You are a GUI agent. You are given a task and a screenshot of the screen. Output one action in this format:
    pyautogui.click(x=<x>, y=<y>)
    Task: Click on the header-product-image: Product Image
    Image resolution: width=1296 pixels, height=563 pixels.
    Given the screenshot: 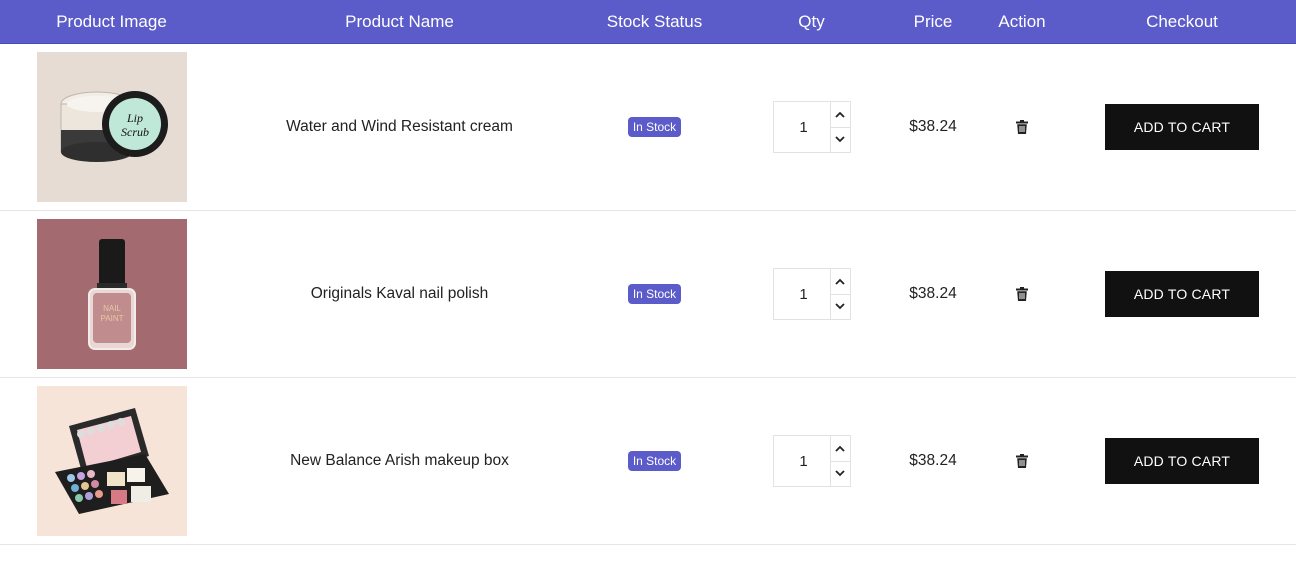 What is the action you would take?
    pyautogui.click(x=111, y=21)
    